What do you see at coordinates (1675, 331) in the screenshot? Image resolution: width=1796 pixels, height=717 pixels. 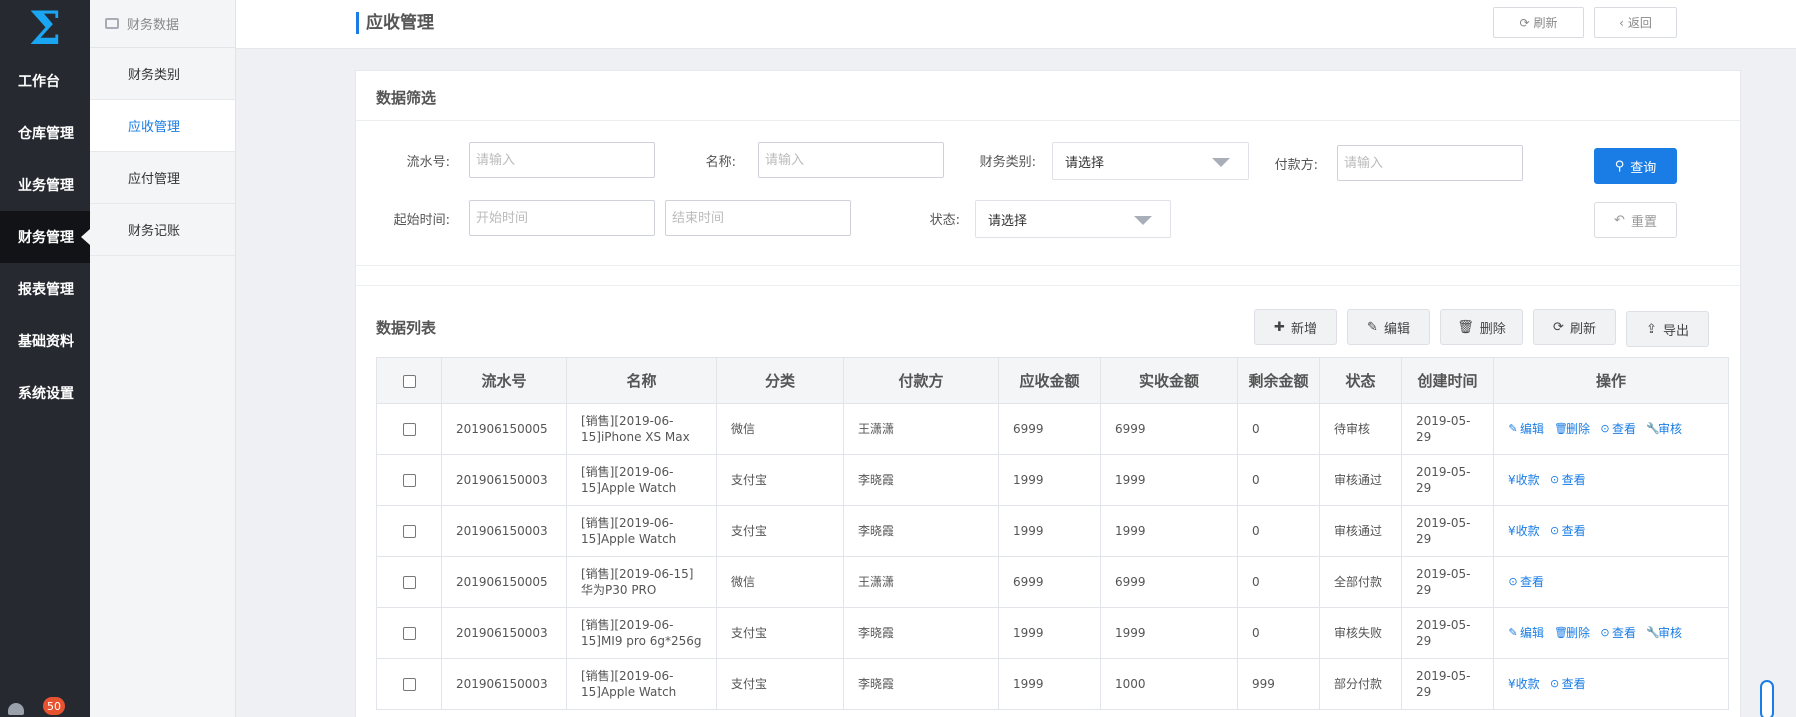 I see `export-label: 导出` at bounding box center [1675, 331].